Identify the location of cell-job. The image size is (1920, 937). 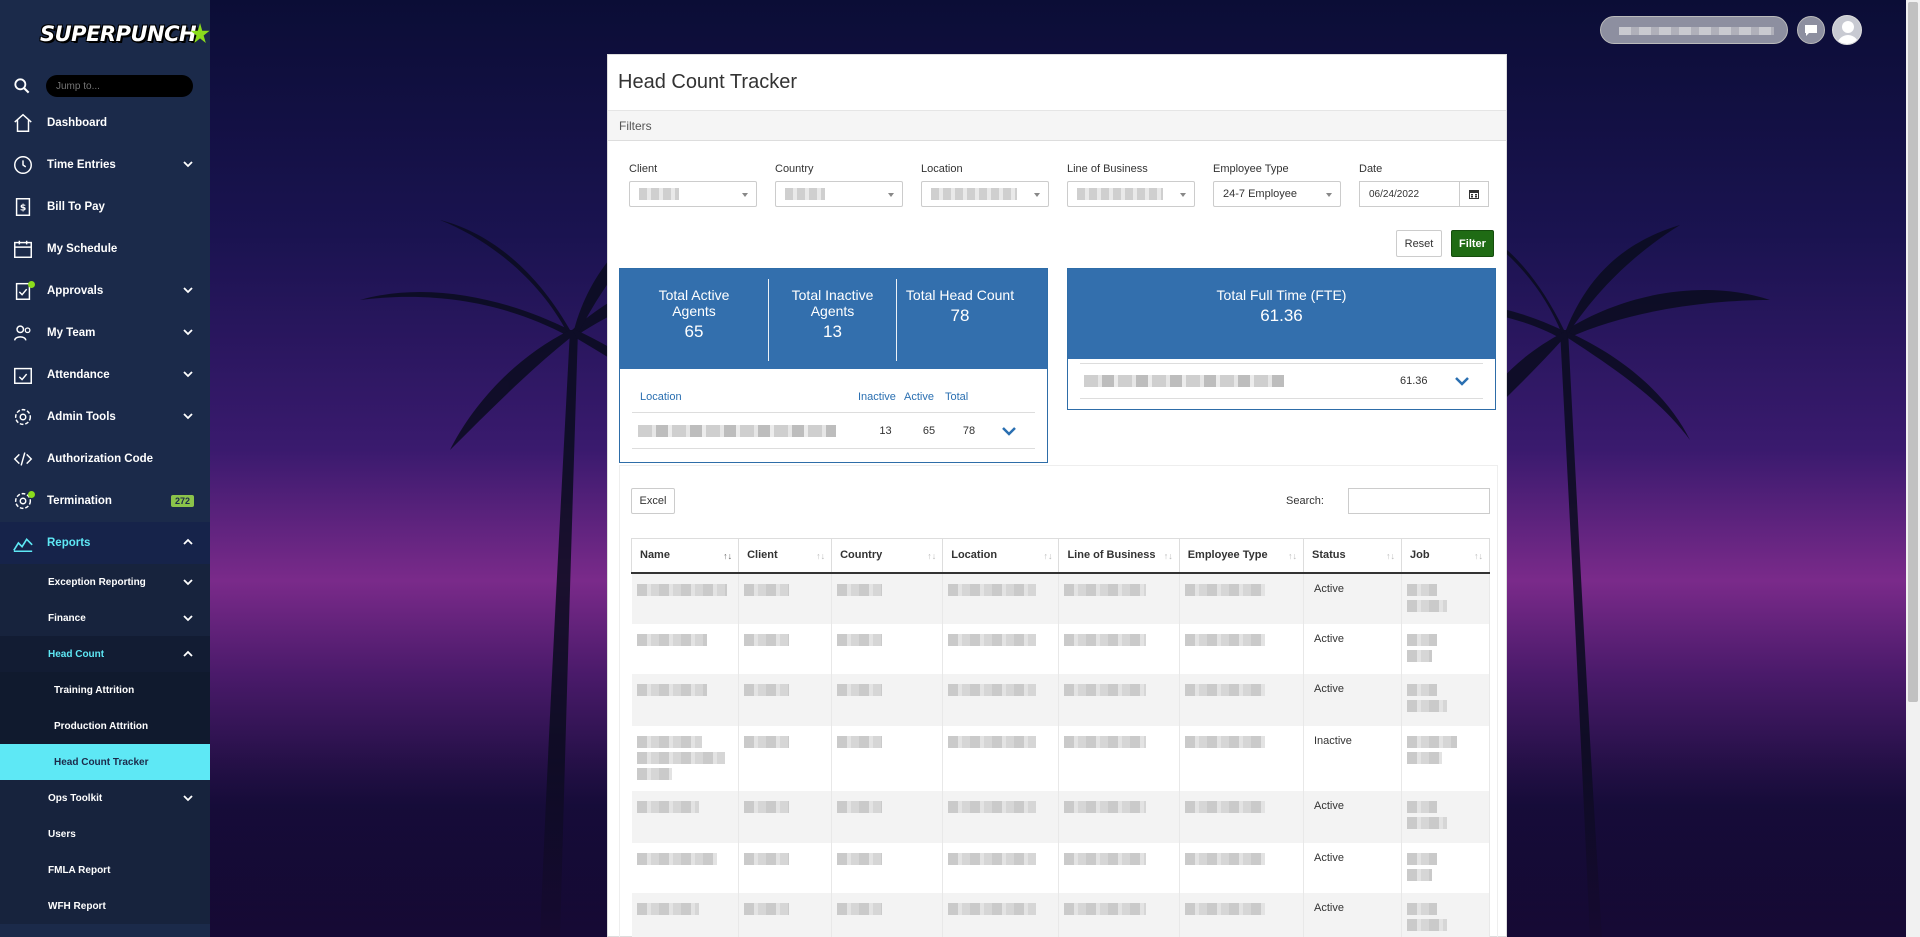
(1445, 914).